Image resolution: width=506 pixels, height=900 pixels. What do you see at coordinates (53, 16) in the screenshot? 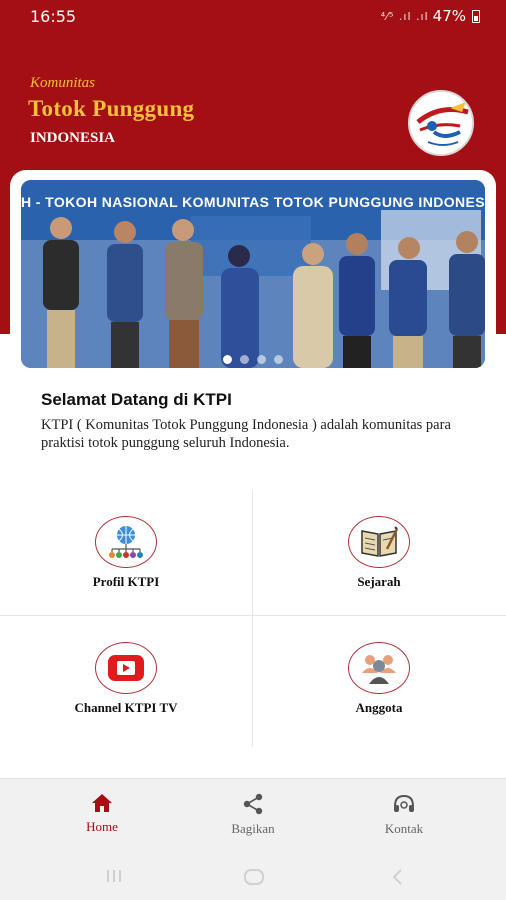
I see `status-time: 16:55` at bounding box center [53, 16].